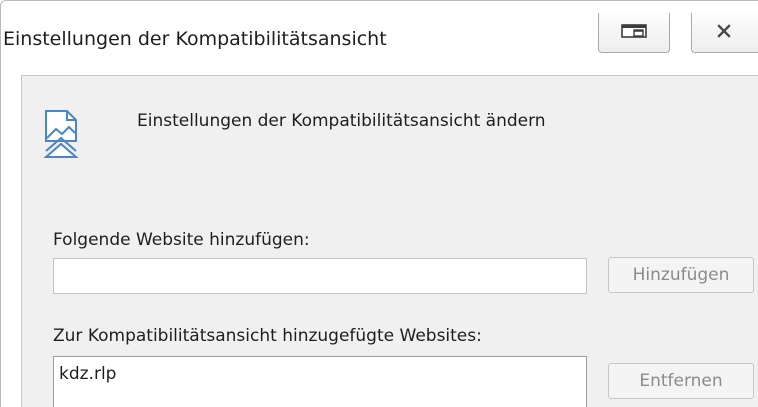  What do you see at coordinates (320, 276) in the screenshot?
I see `add-website-input` at bounding box center [320, 276].